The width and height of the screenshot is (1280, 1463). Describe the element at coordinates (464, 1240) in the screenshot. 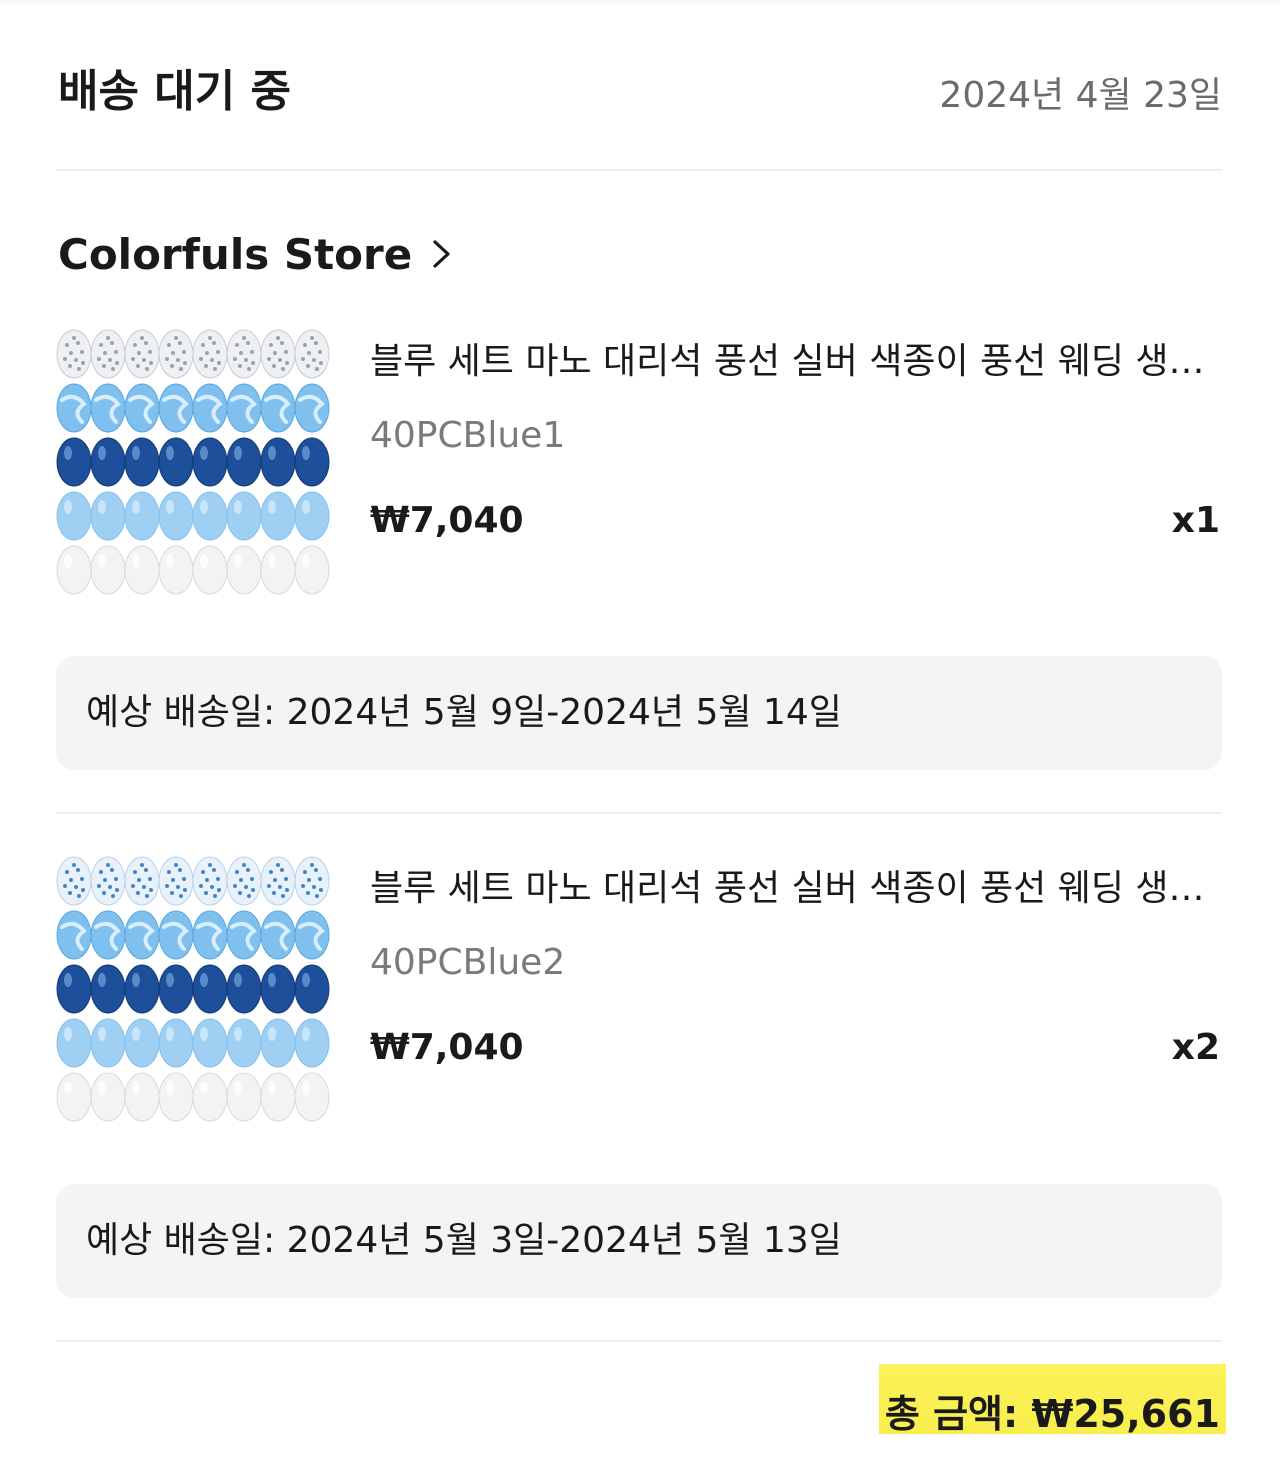

I see `delivery-estimate-text: 예상 배송일: 2024년 5월 3일-2024년 5월 13일` at that location.